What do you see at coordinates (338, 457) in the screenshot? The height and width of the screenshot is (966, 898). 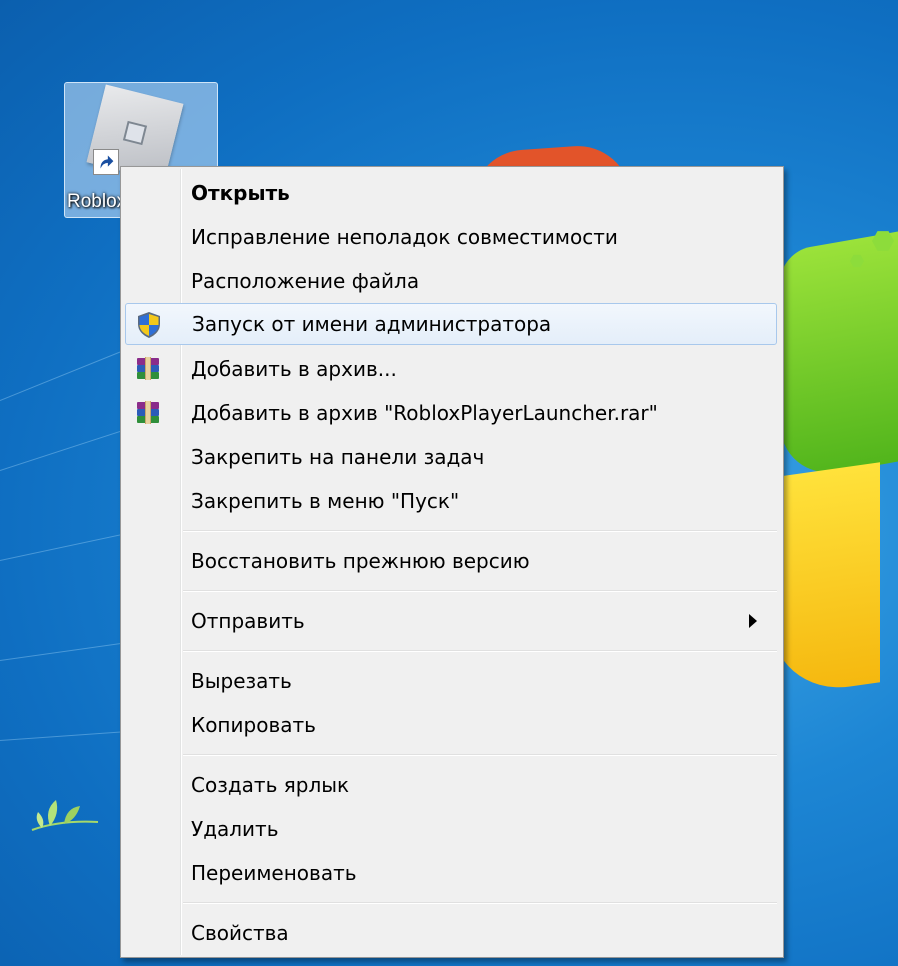 I see `menu-item-label: Закрепить на панели задач` at bounding box center [338, 457].